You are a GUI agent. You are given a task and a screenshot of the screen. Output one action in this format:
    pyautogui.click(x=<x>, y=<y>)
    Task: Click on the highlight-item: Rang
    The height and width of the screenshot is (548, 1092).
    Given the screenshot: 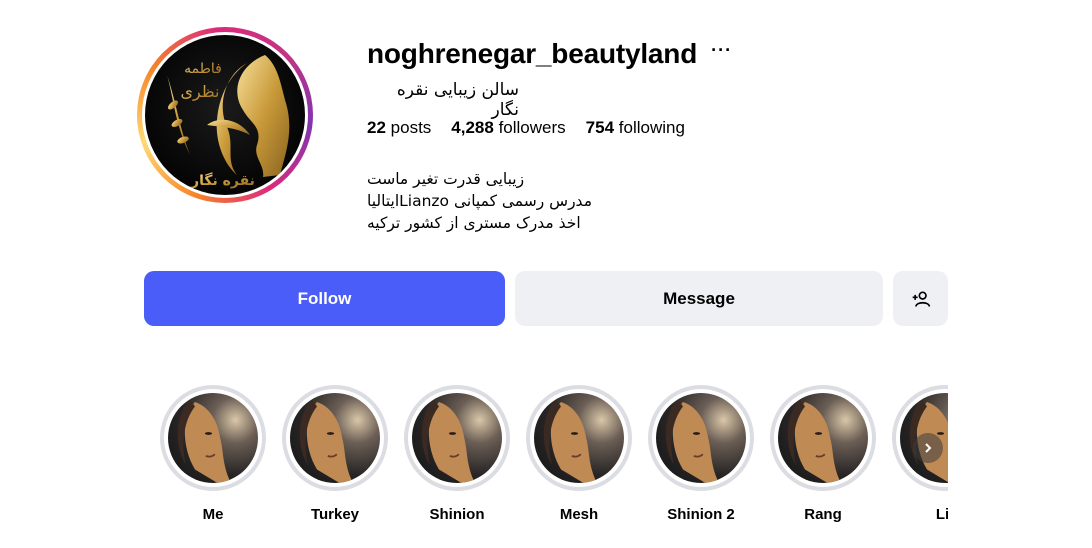 What is the action you would take?
    pyautogui.click(x=823, y=454)
    